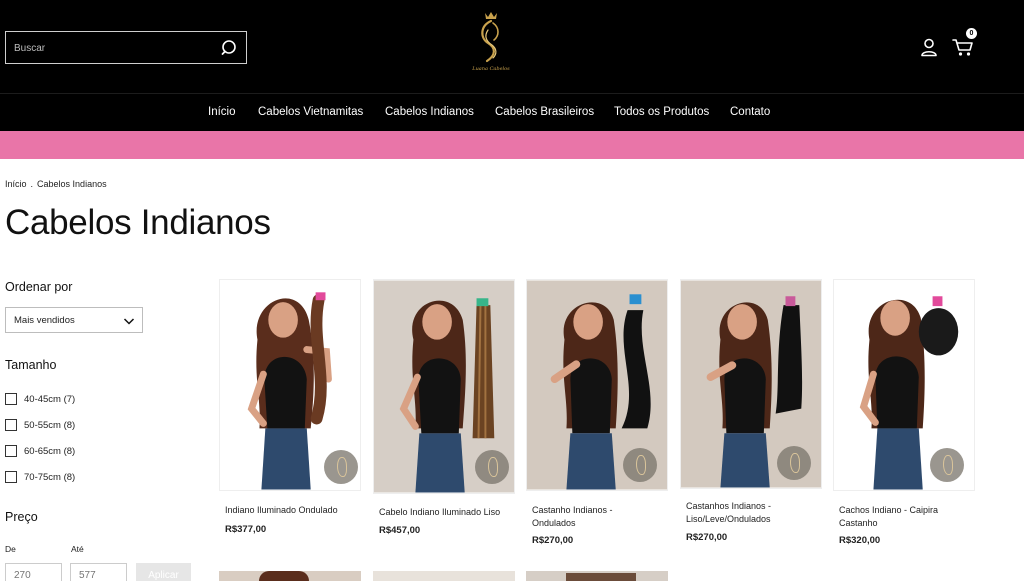 The width and height of the screenshot is (1024, 581). Describe the element at coordinates (138, 222) in the screenshot. I see `page-title: Cabelos Indianos` at that location.